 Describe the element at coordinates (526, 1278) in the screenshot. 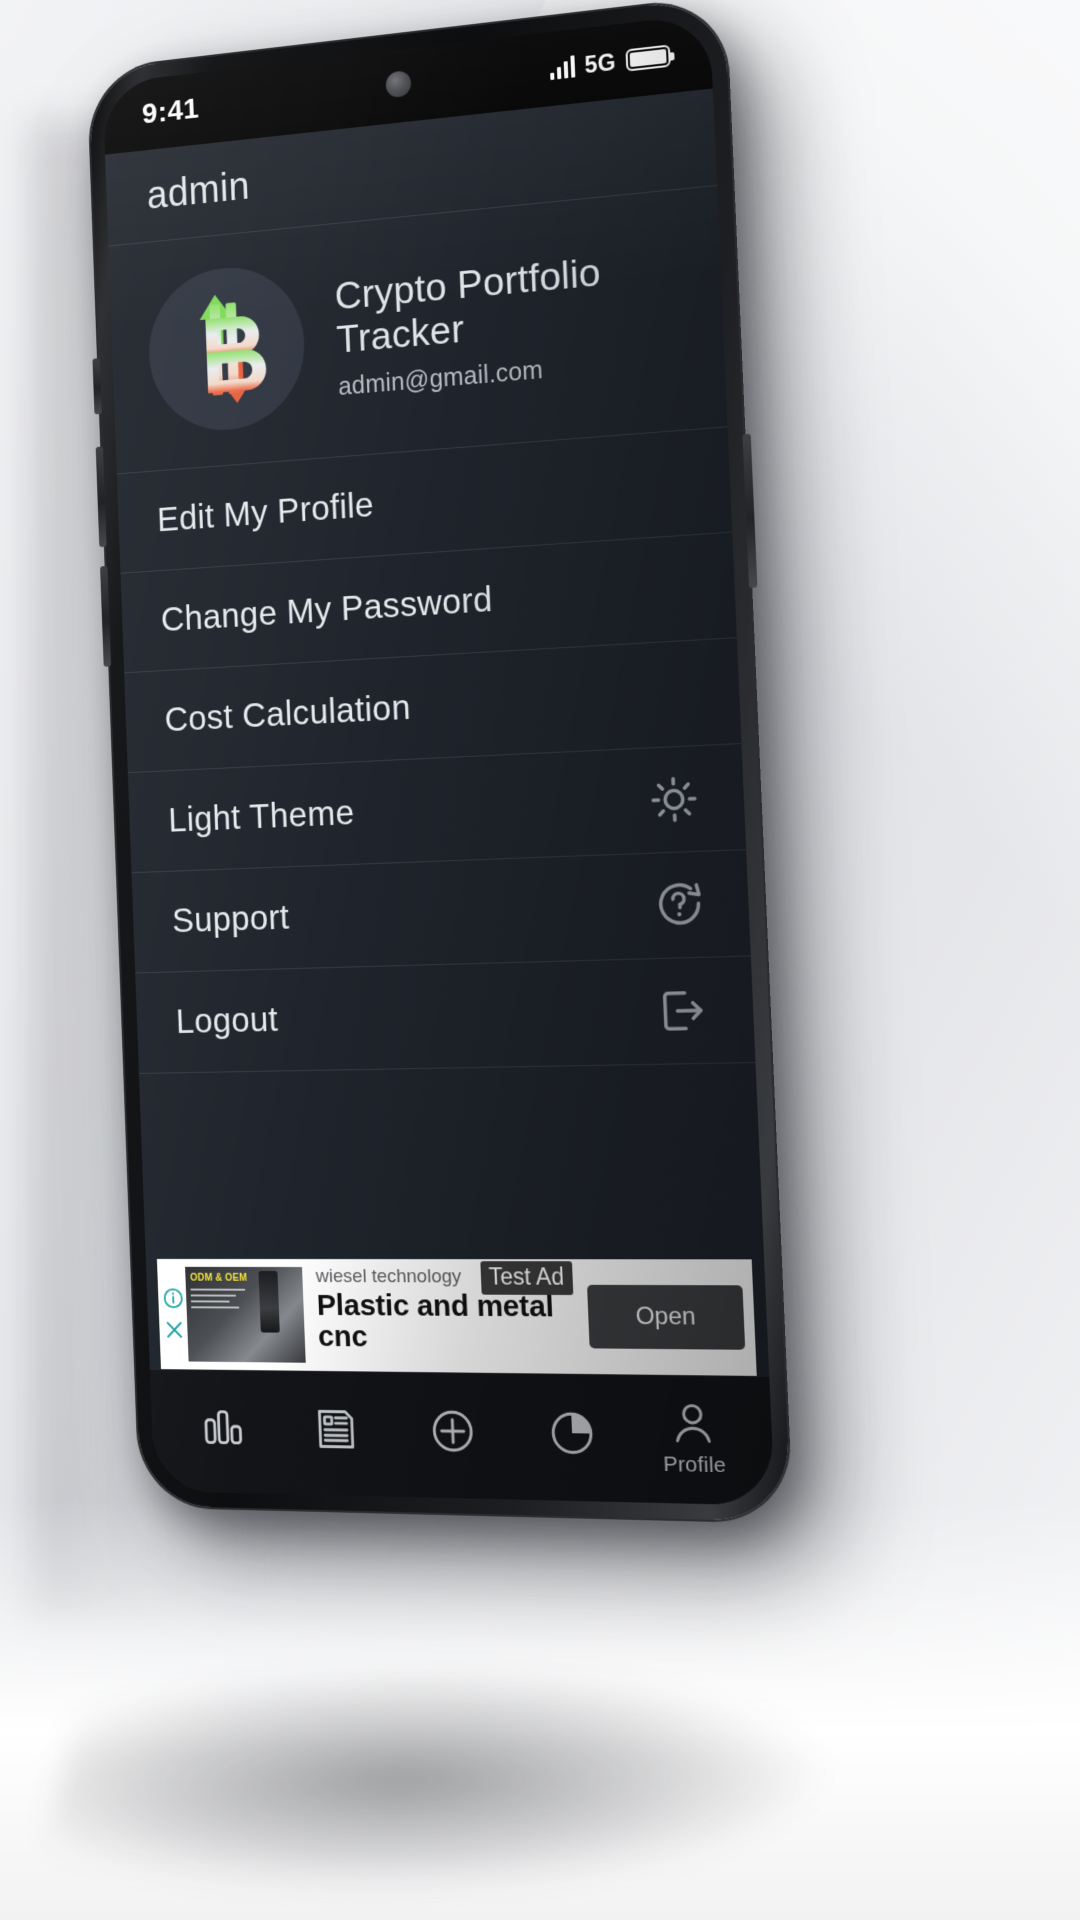

I see `ad-test-badge: Test Ad` at that location.